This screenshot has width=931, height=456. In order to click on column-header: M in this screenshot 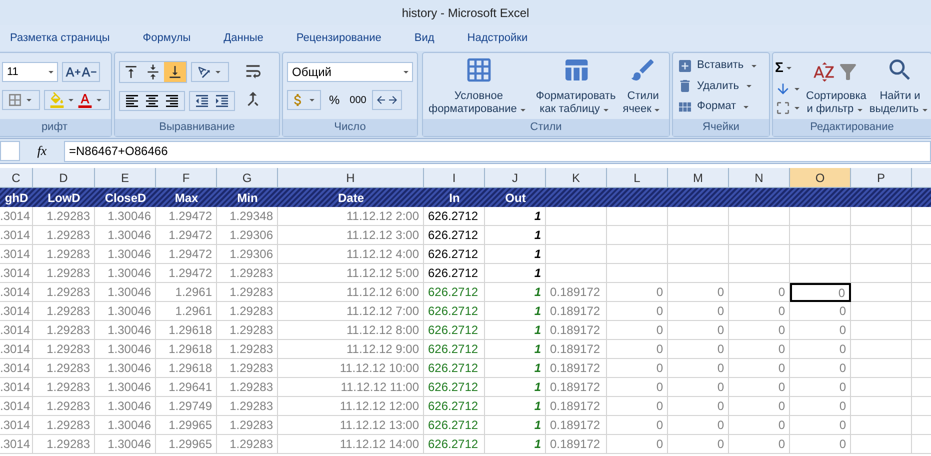, I will do `click(698, 178)`.